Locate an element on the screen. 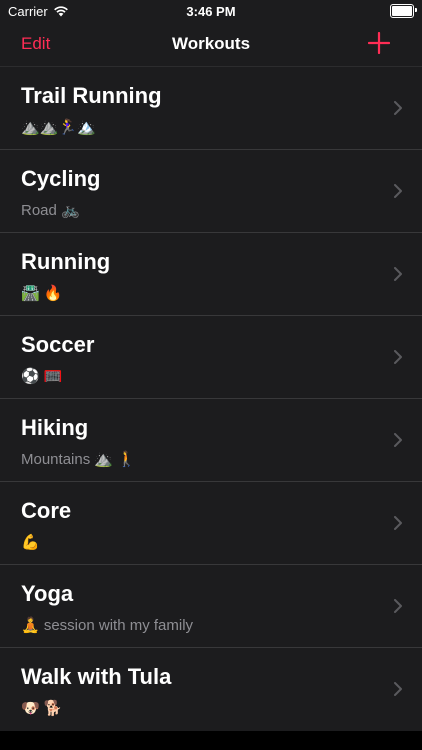  battery-icon is located at coordinates (403, 11).